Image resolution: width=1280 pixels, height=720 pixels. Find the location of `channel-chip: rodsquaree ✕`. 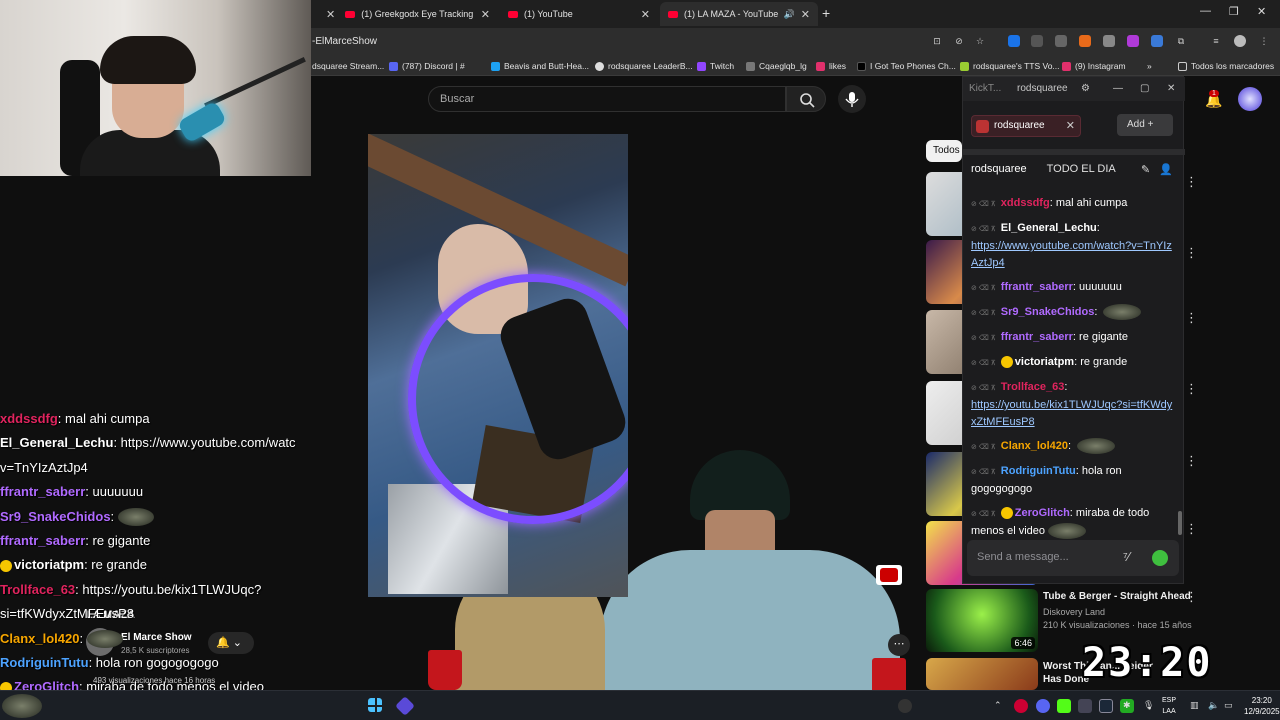

channel-chip: rodsquaree ✕ is located at coordinates (1026, 126).